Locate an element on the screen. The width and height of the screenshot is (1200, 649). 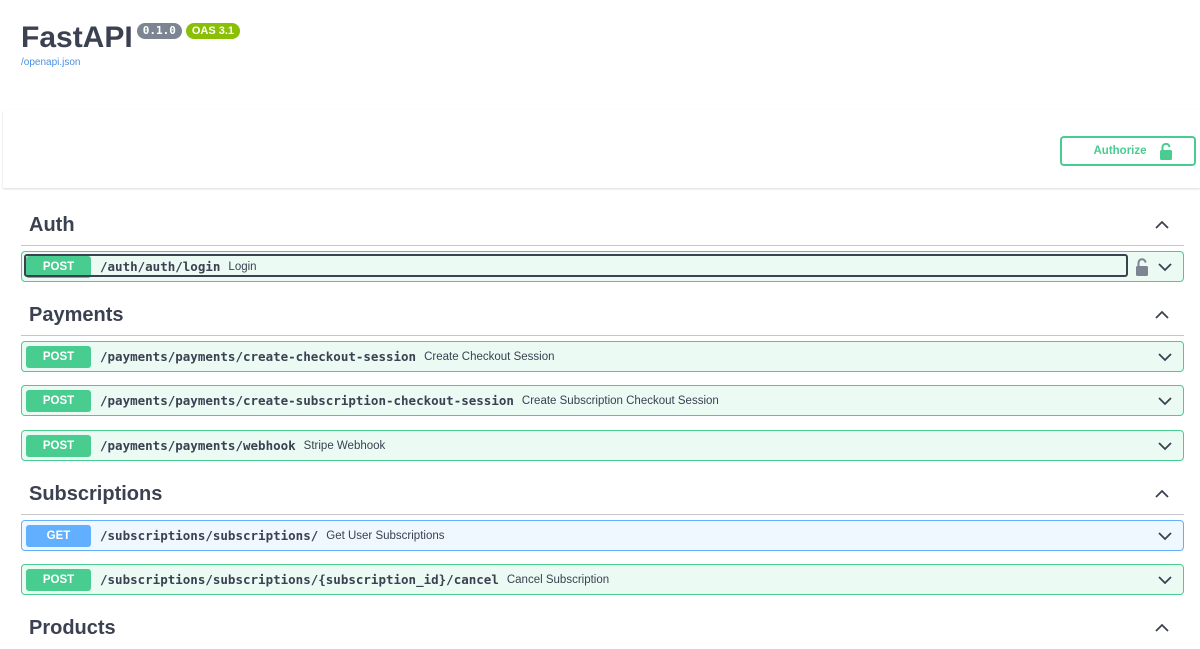
operation-path: /subscriptions/subscriptions/ is located at coordinates (209, 535).